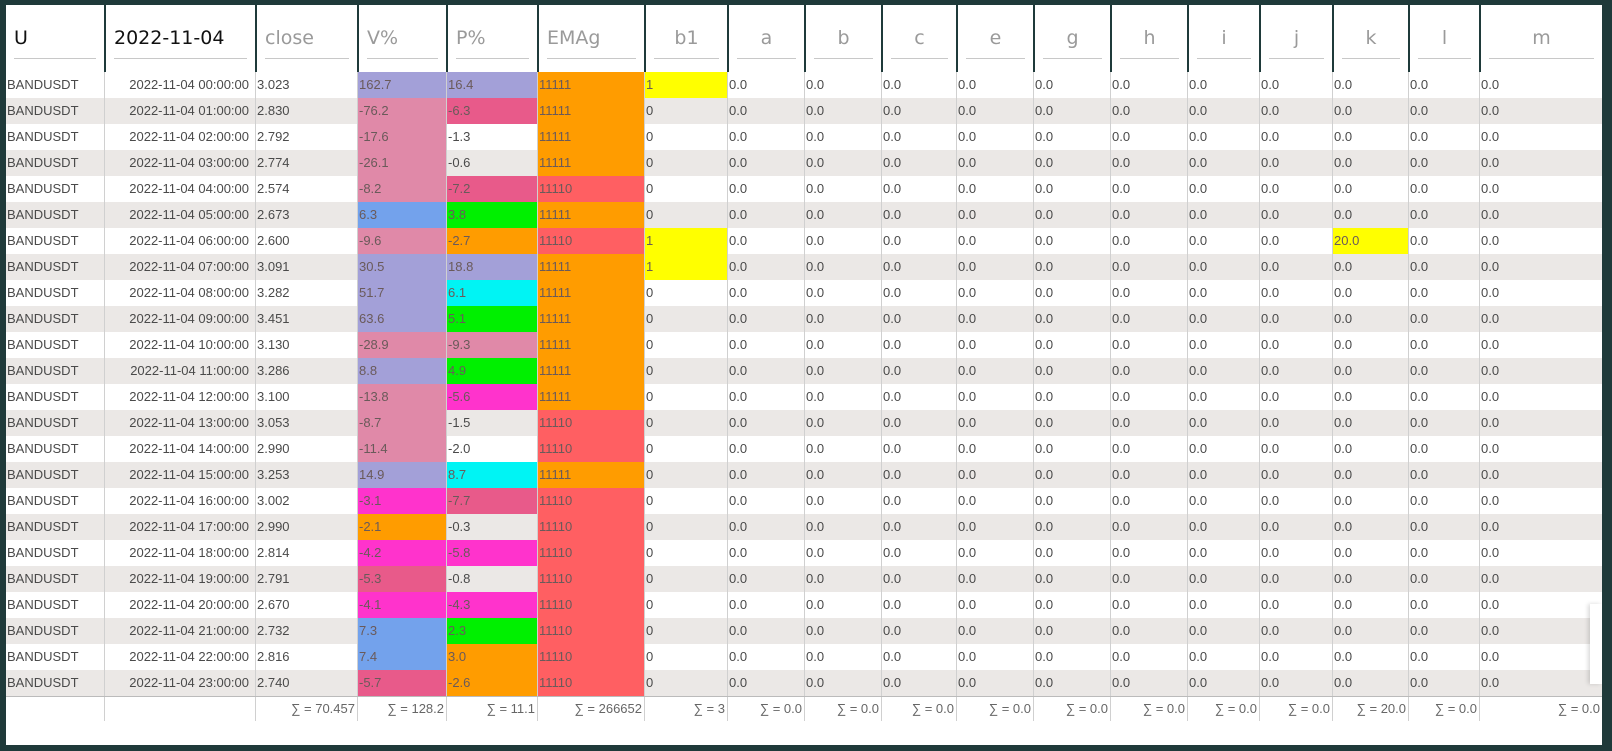 The width and height of the screenshot is (1612, 751). What do you see at coordinates (766, 38) in the screenshot?
I see `column-filter-a: a` at bounding box center [766, 38].